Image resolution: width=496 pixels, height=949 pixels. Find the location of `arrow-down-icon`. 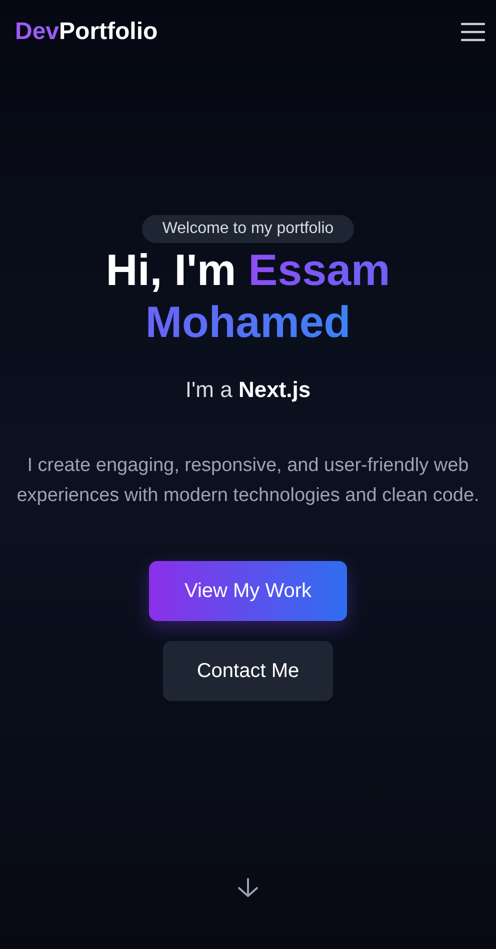

arrow-down-icon is located at coordinates (248, 888).